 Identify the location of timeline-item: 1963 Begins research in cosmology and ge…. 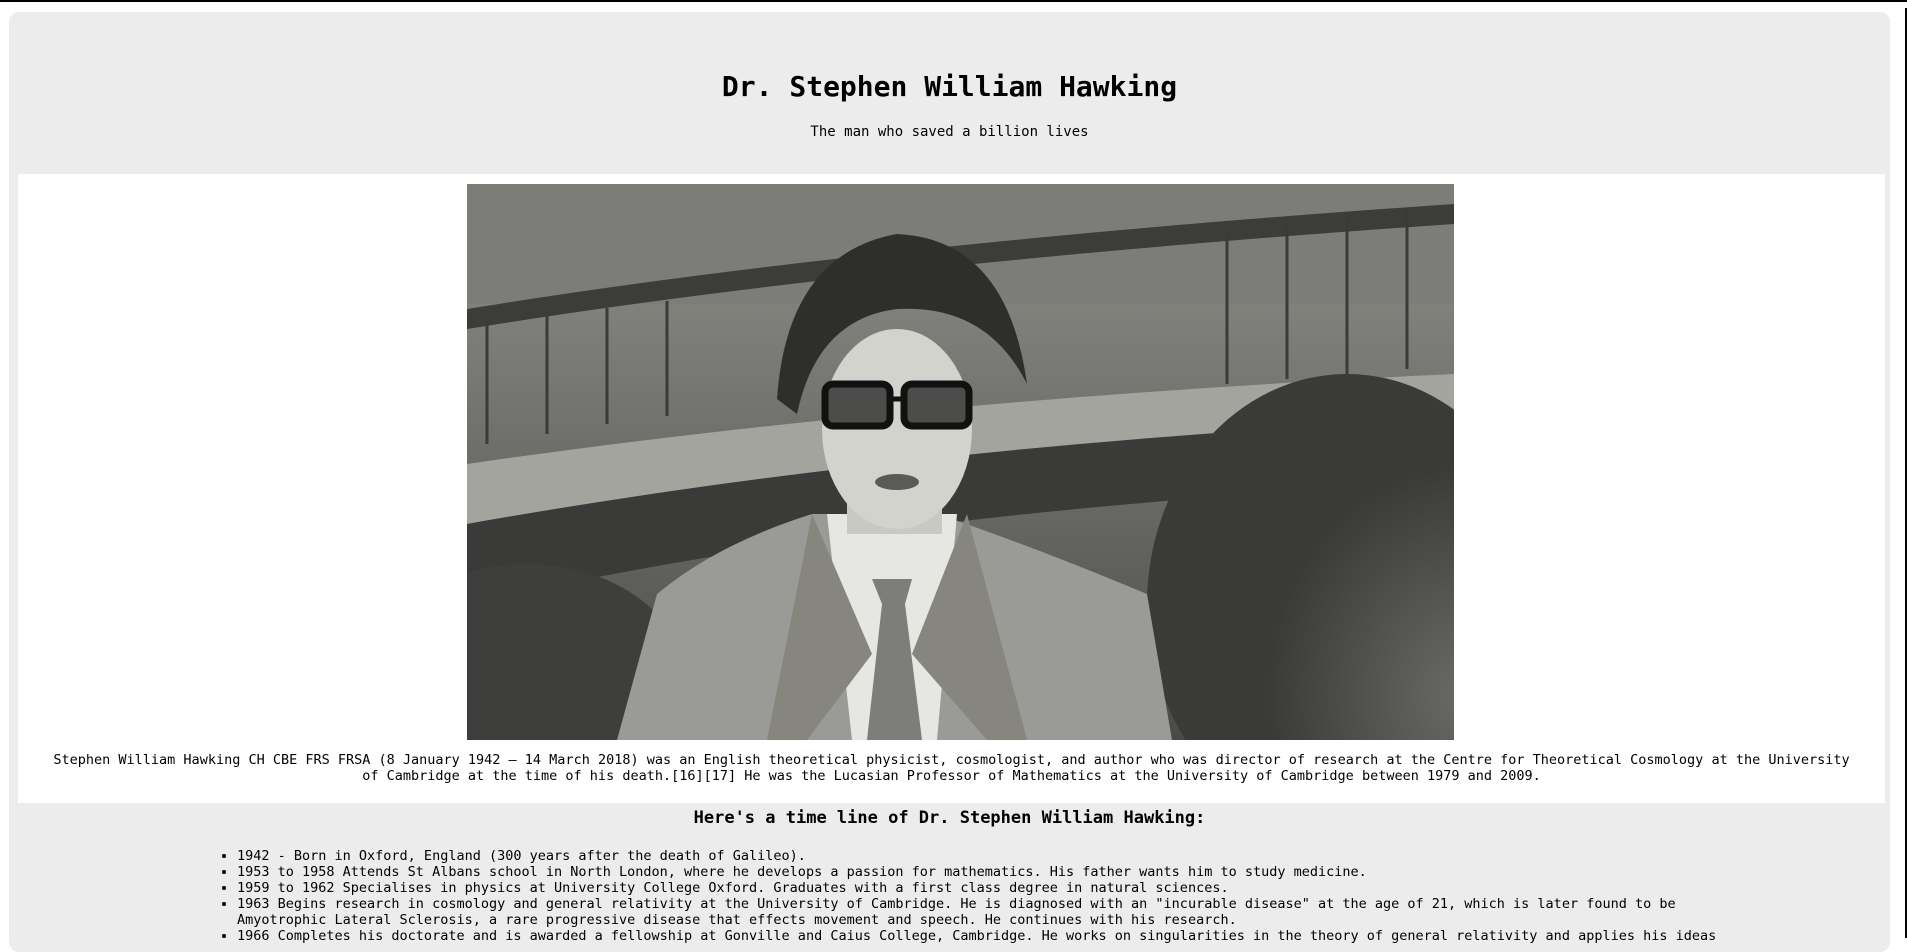
(987, 912).